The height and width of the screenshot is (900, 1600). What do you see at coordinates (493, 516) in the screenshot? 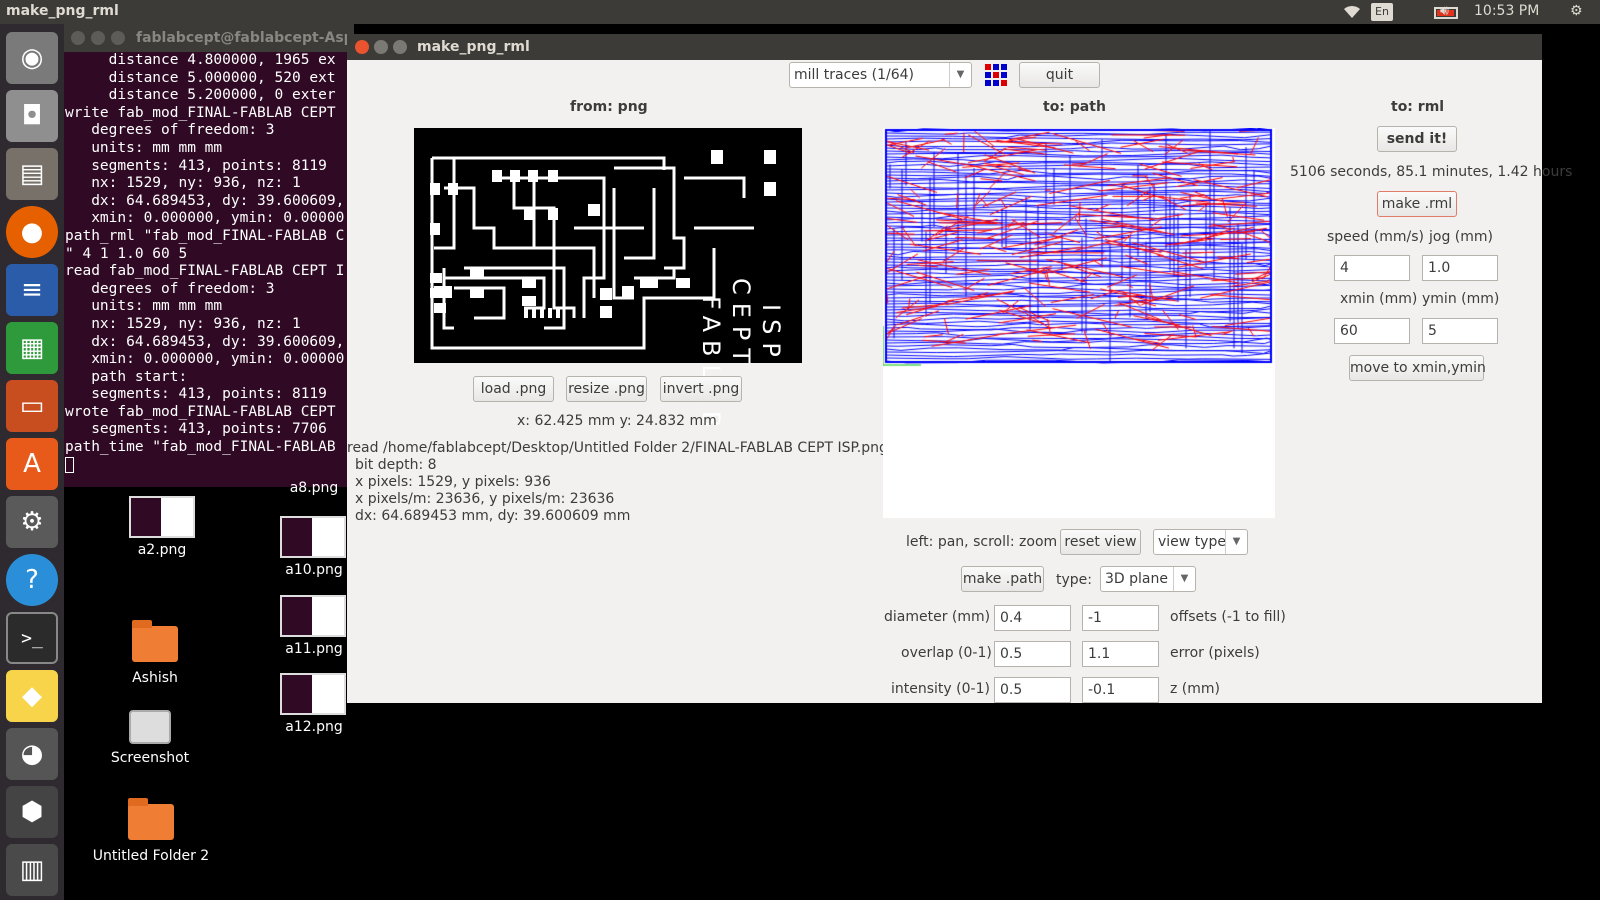
I see `info-line: dx: 64.689453 mm, dy: 39.600609 mm` at bounding box center [493, 516].